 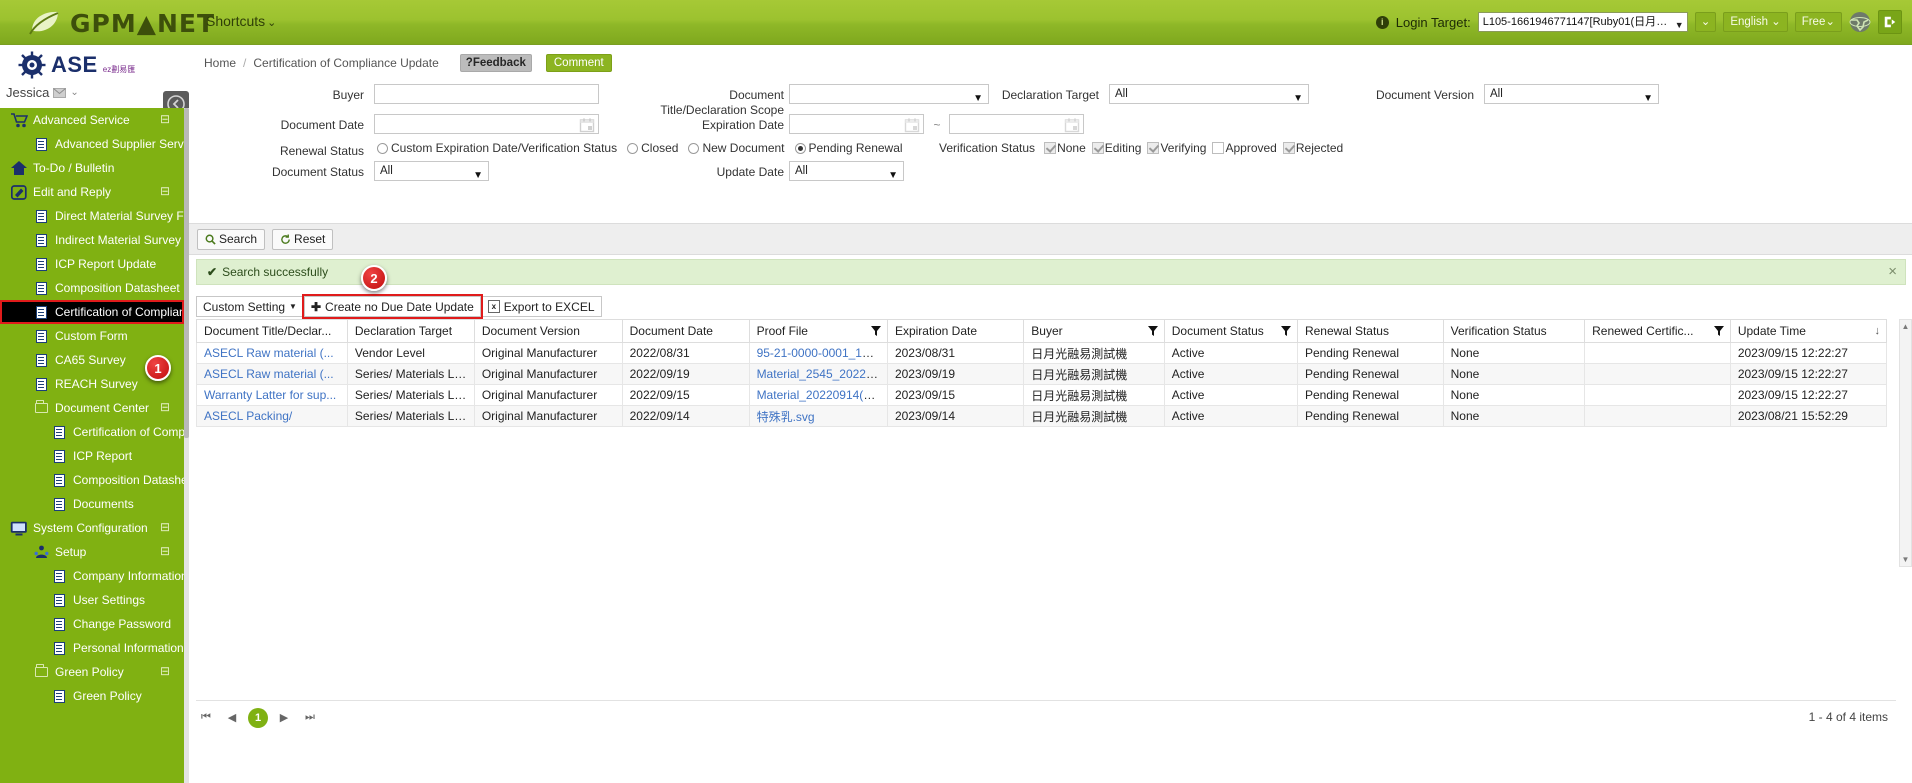 What do you see at coordinates (1094, 331) in the screenshot?
I see `table-header-cell: Buyer` at bounding box center [1094, 331].